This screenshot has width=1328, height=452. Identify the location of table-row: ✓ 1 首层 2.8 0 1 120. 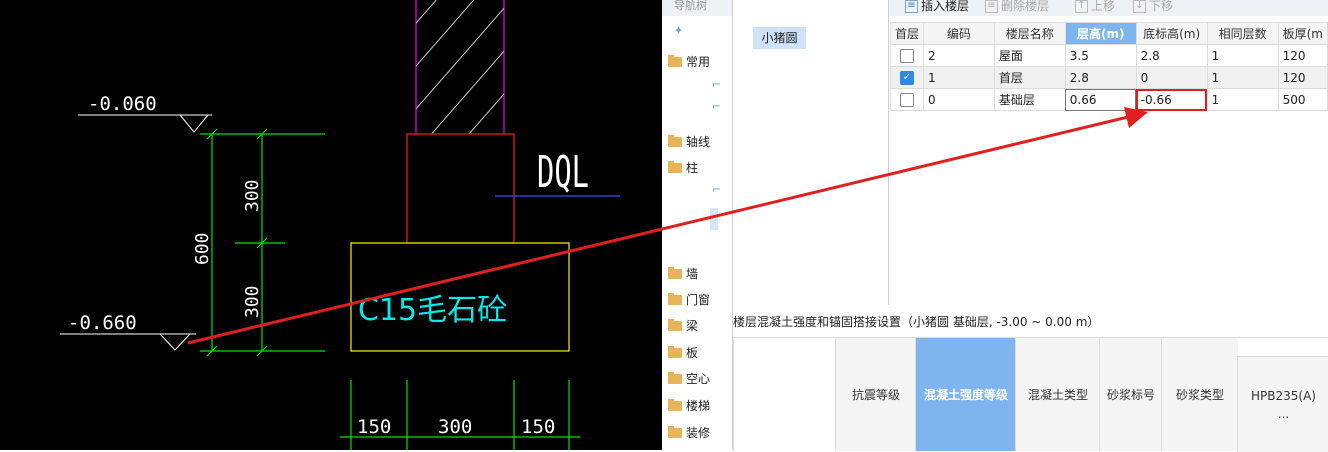
(1108, 77).